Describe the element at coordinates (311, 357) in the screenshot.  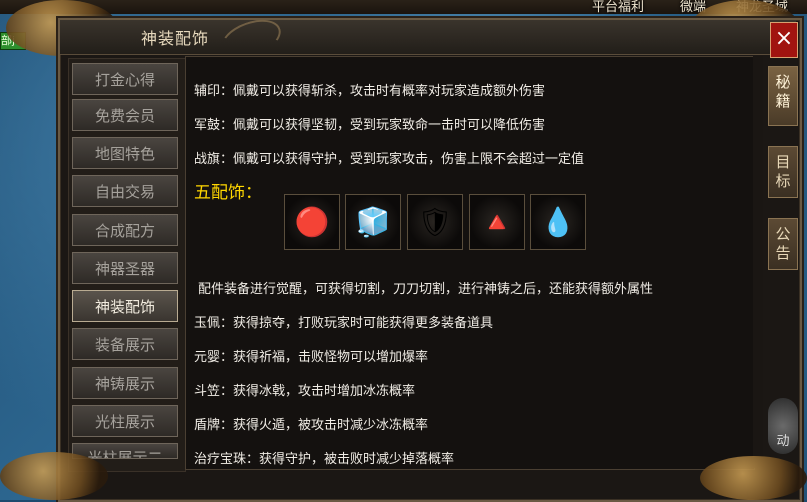
I see `text-line: 元婴：获得祈福，击败怪物可以增加爆率` at that location.